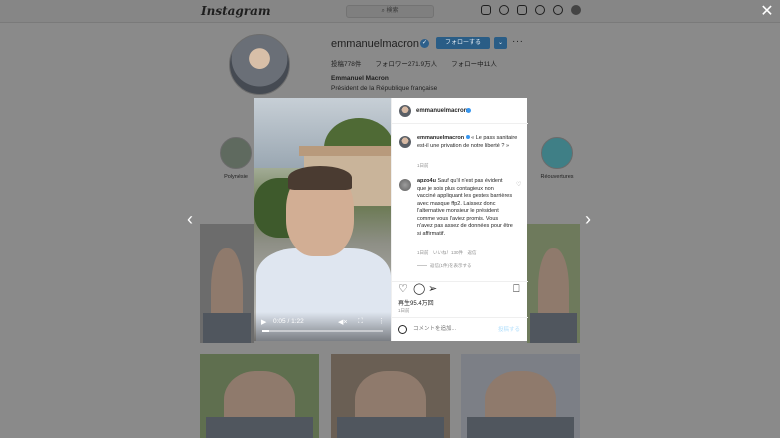  Describe the element at coordinates (468, 110) in the screenshot. I see `verified-badge-icon` at that location.